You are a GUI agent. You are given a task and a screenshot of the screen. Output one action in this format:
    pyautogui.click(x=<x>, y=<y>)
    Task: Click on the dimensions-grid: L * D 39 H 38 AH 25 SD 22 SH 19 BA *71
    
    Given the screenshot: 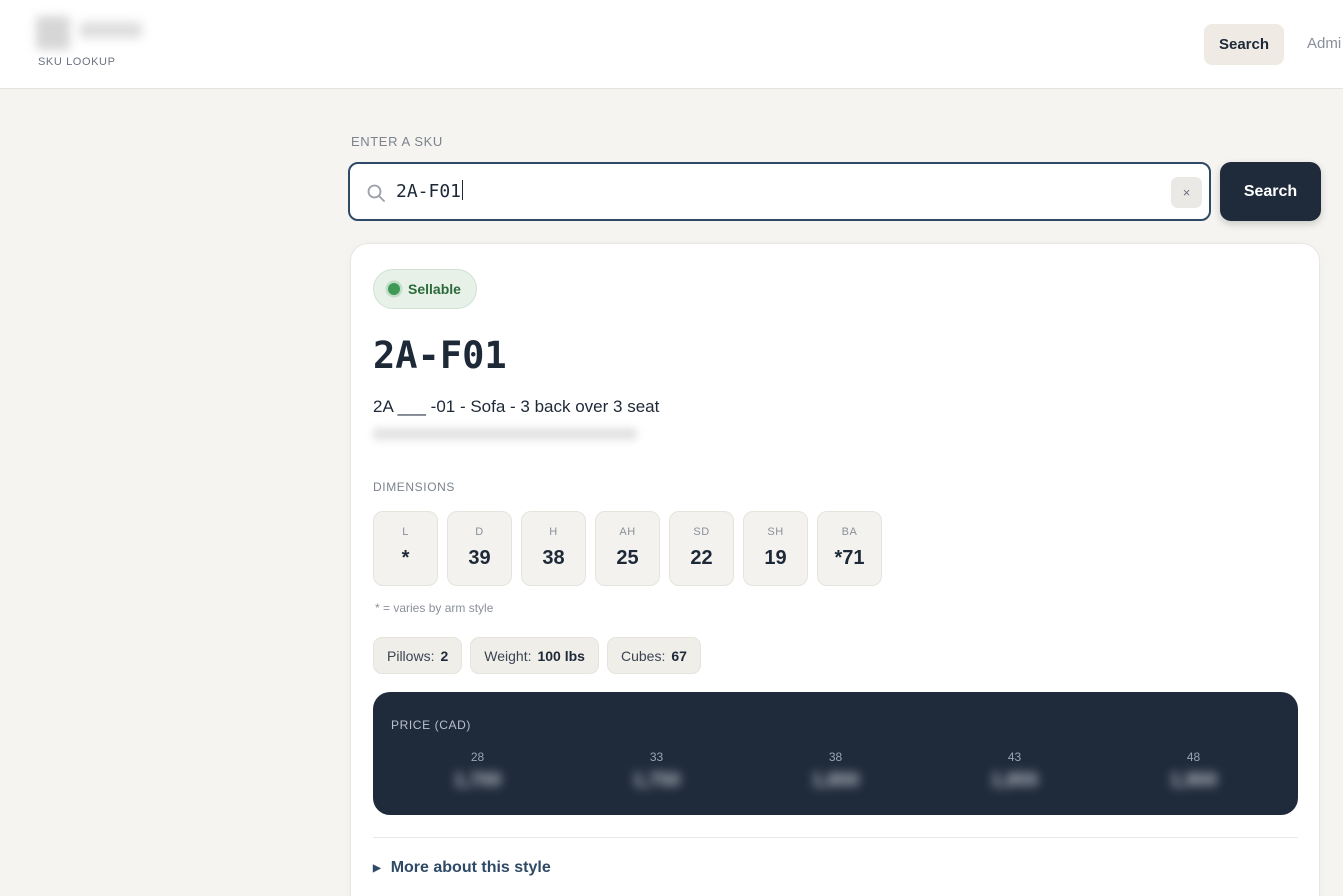 What is the action you would take?
    pyautogui.click(x=627, y=548)
    